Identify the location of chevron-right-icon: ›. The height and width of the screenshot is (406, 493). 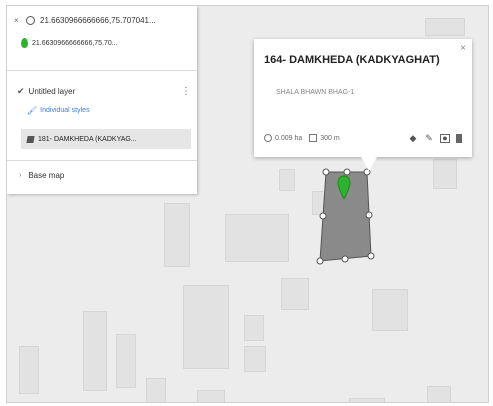
(20, 175).